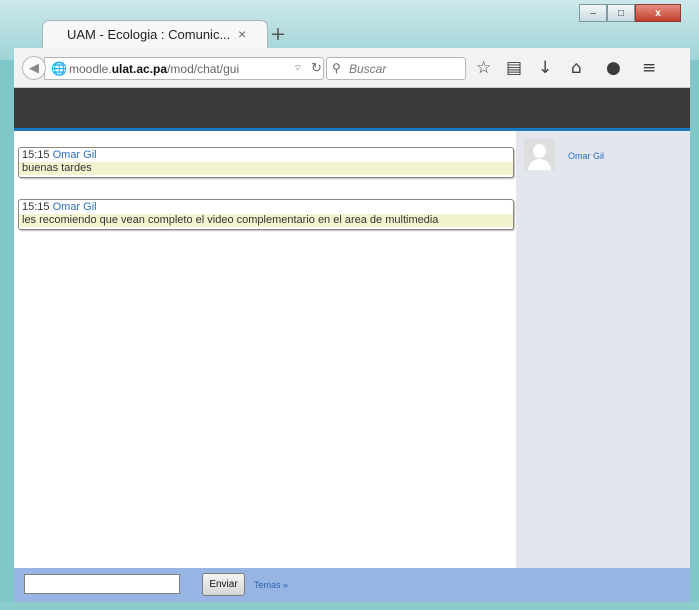  I want to click on site-header-bar, so click(352, 109).